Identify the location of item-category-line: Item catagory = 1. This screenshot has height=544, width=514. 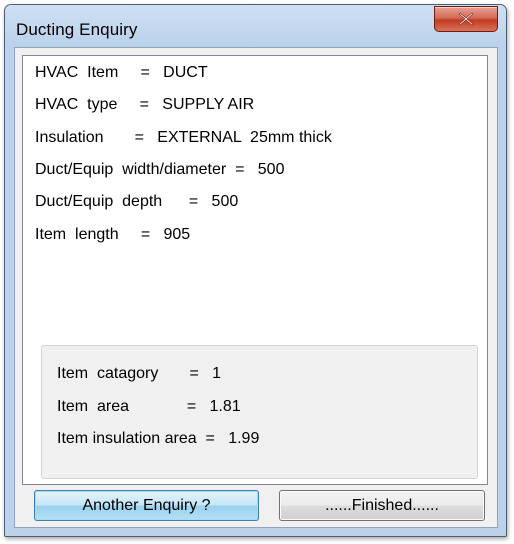
(139, 373).